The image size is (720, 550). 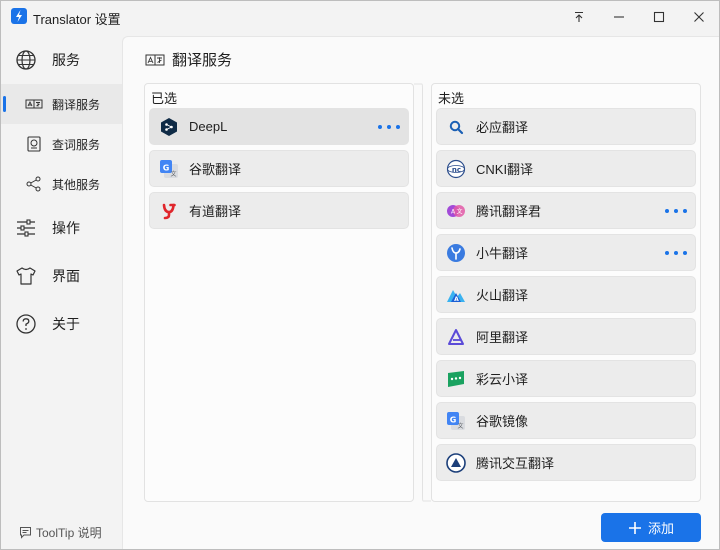 I want to click on tooltip-help-label: ToolTip 说明, so click(x=69, y=533).